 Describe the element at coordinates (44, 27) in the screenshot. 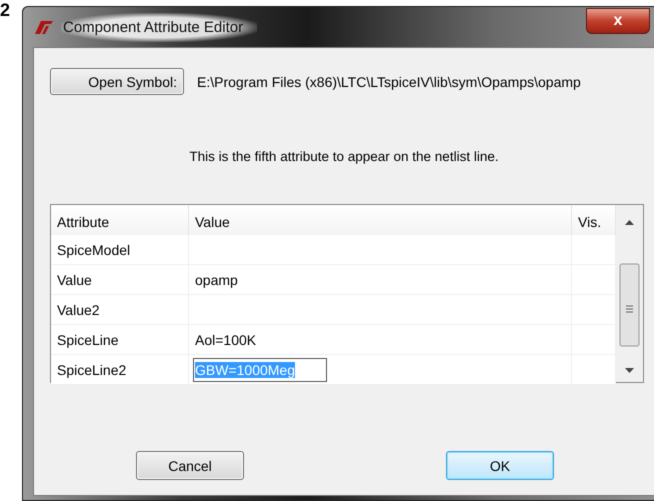

I see `app-logo-icon` at that location.